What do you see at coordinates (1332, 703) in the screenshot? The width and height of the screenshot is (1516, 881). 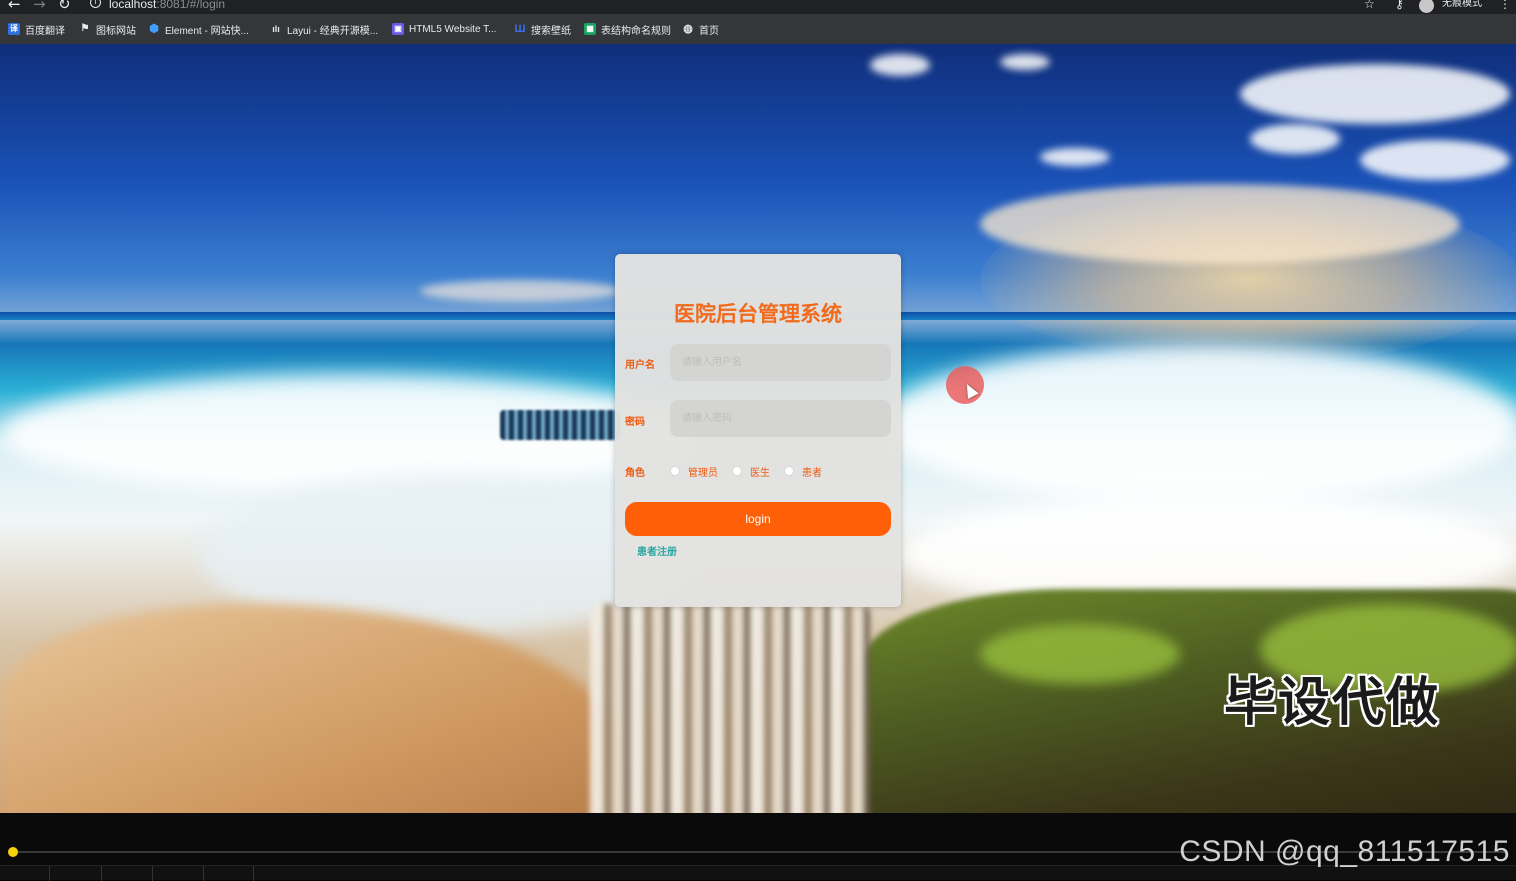 I see `watermark-text: 毕设代做` at bounding box center [1332, 703].